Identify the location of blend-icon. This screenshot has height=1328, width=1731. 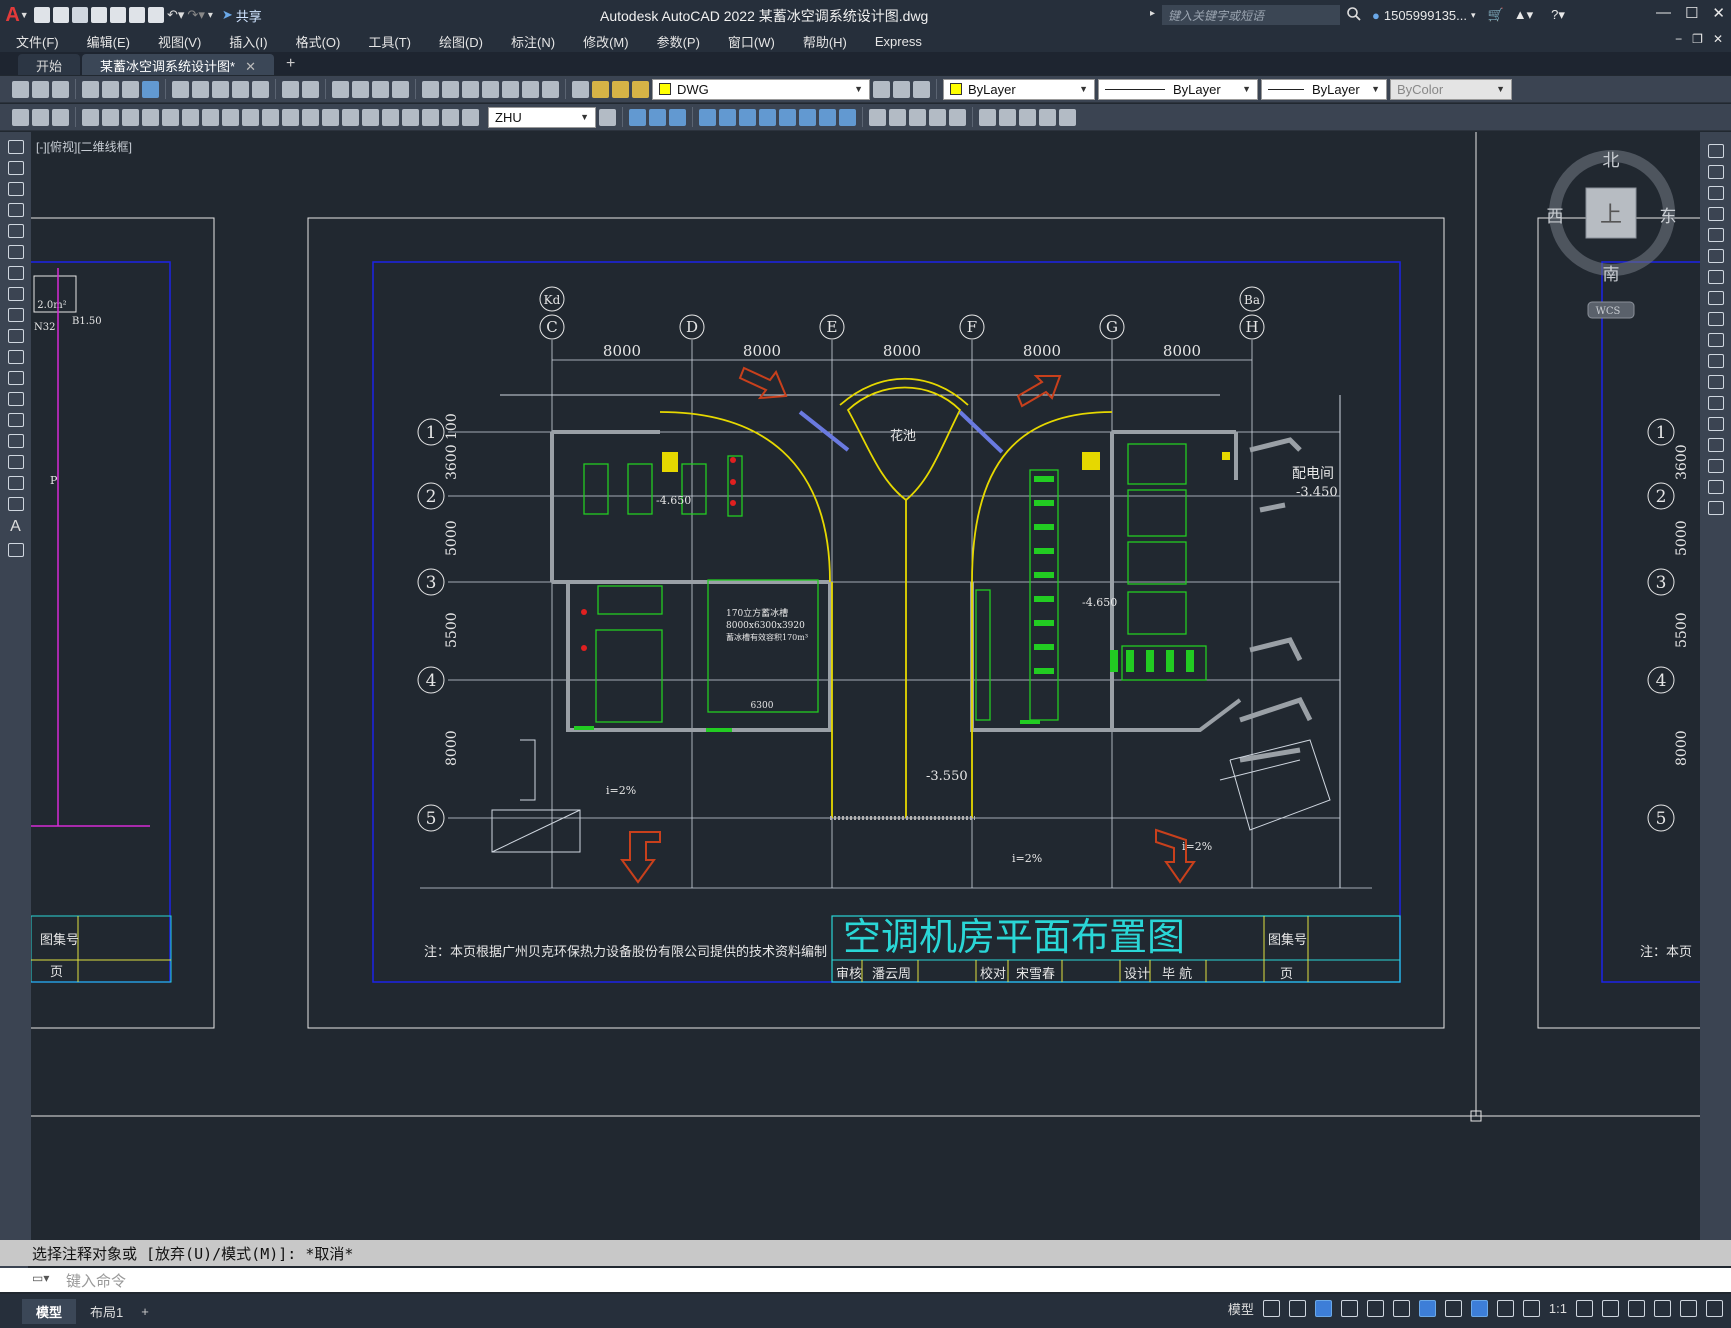
(1715, 487).